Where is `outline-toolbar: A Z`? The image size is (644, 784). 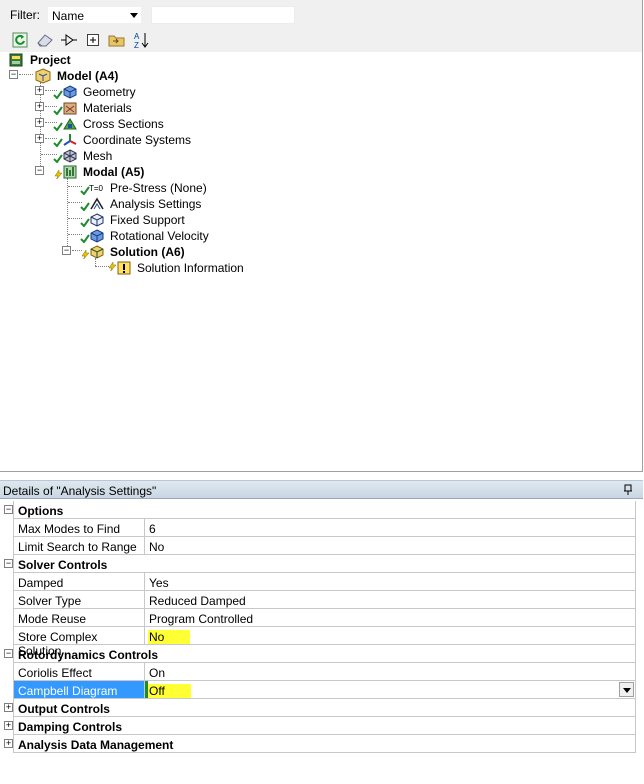 outline-toolbar: A Z is located at coordinates (321, 40).